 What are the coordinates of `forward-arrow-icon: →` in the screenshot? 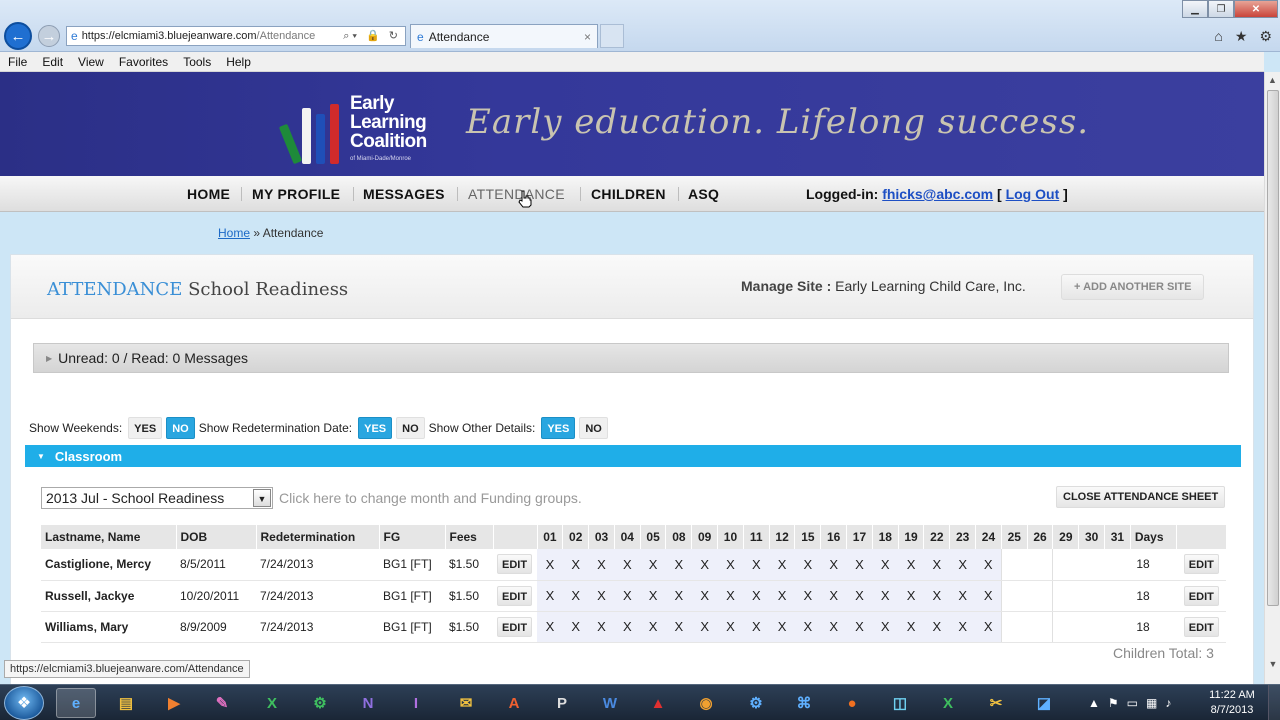 It's located at (49, 36).